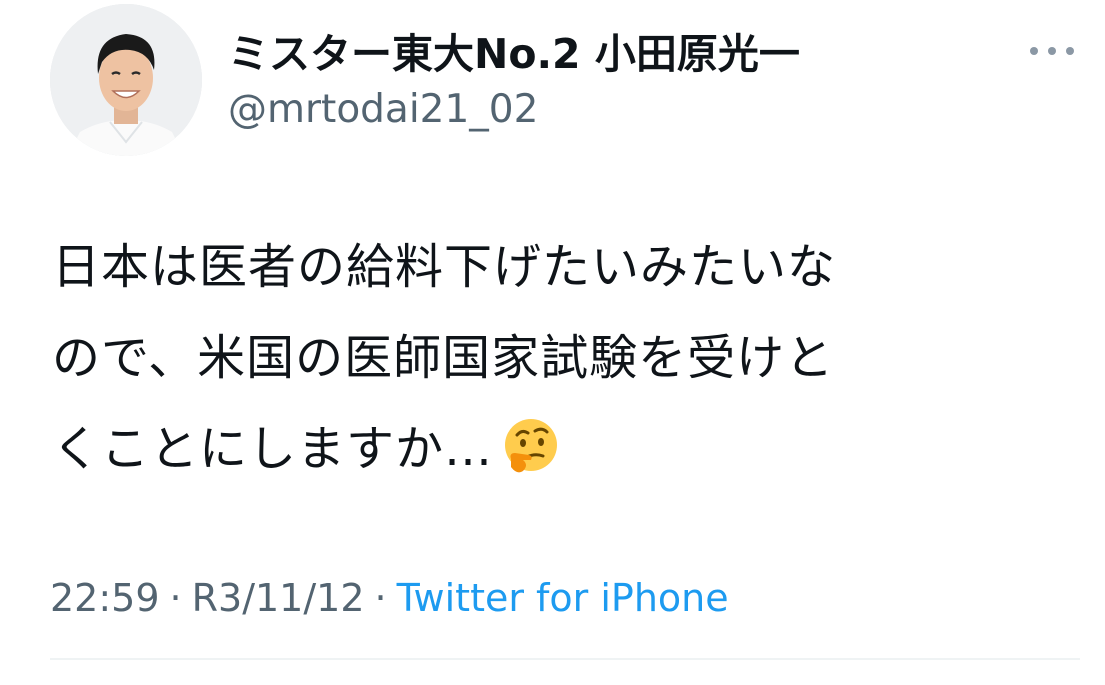  What do you see at coordinates (126, 80) in the screenshot?
I see `avatar` at bounding box center [126, 80].